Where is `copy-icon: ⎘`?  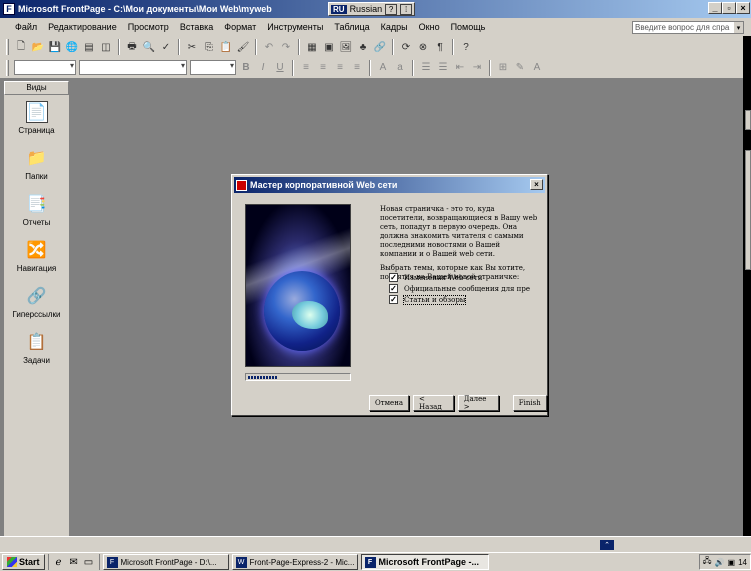 copy-icon: ⎘ is located at coordinates (209, 47).